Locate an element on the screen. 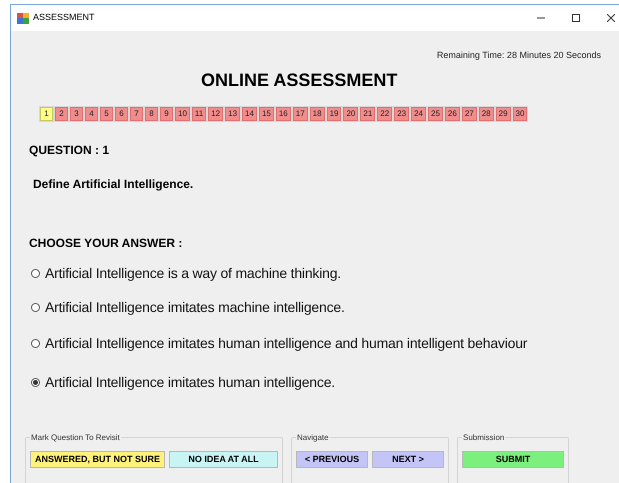 The height and width of the screenshot is (483, 619). question-button: 11 is located at coordinates (199, 114).